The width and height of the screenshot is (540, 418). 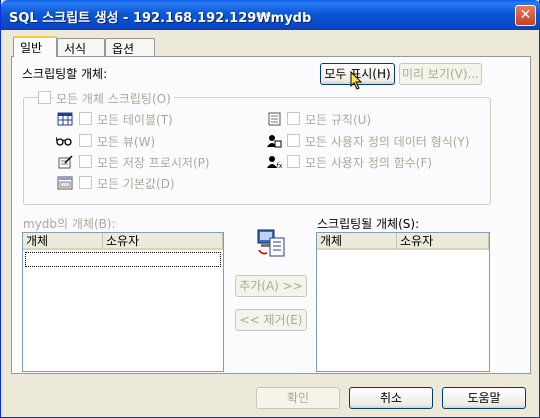 What do you see at coordinates (369, 163) in the screenshot?
I see `all-user-defined-functions-label: 모든 사용자 정의 함수(F)` at bounding box center [369, 163].